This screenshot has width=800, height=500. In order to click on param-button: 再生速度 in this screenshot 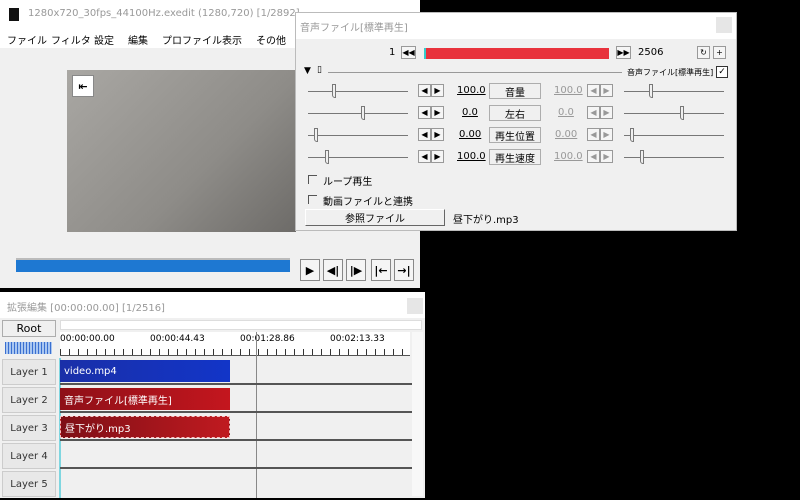, I will do `click(515, 157)`.